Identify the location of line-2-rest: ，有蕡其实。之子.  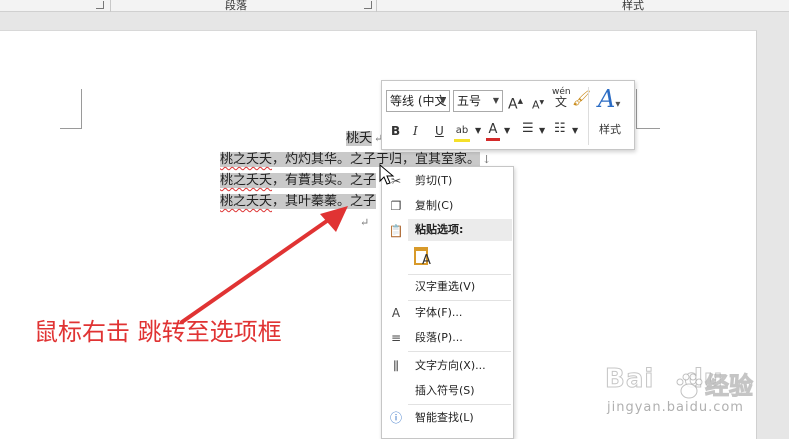
(324, 180).